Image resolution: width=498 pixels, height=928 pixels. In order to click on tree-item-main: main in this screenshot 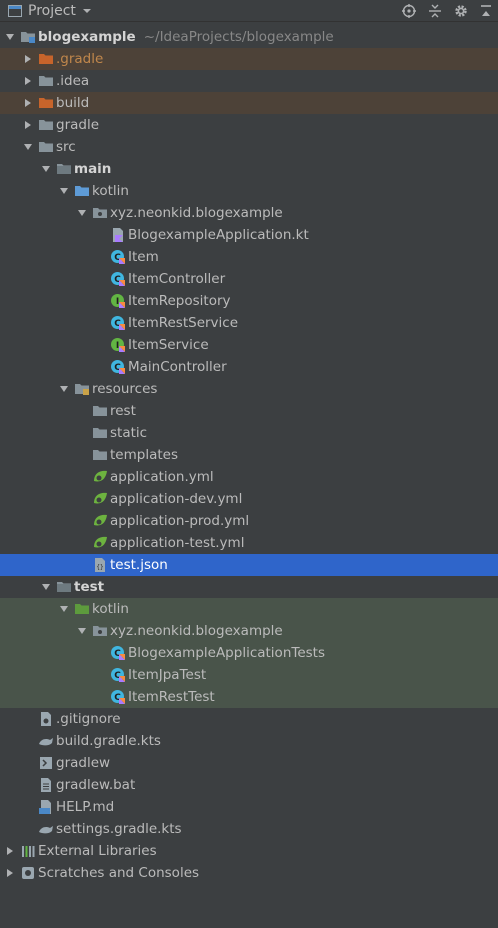, I will do `click(249, 169)`.